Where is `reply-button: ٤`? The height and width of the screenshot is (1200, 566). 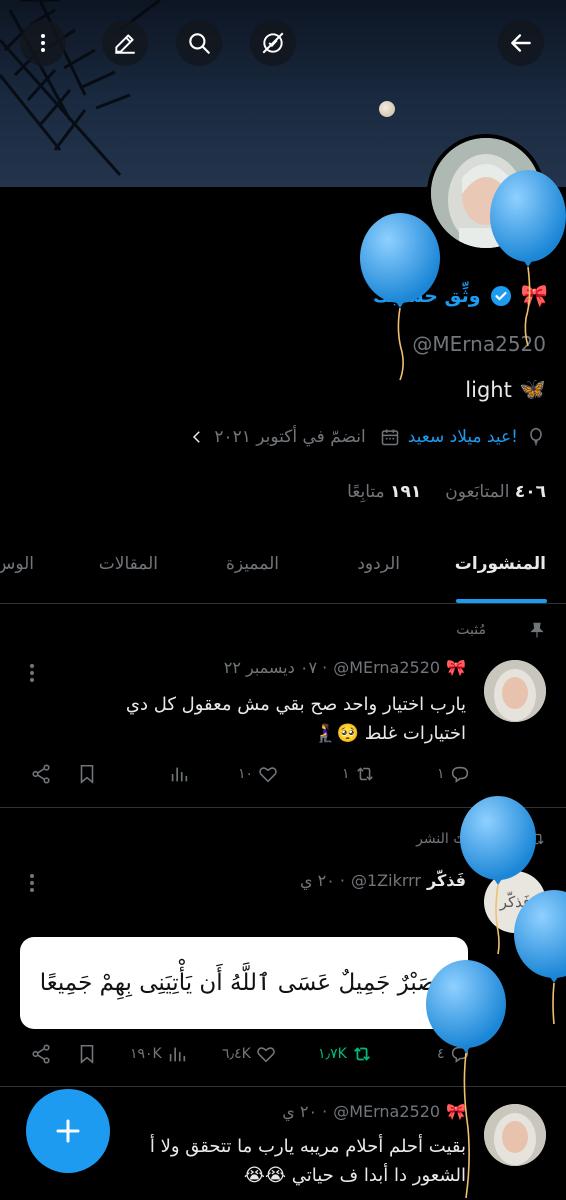 reply-button: ٤ is located at coordinates (454, 1054).